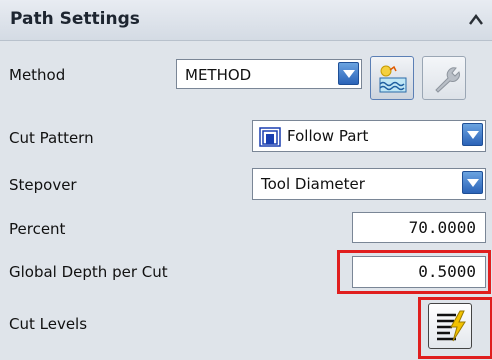  I want to click on stepover-value: Tool Diameter, so click(313, 184).